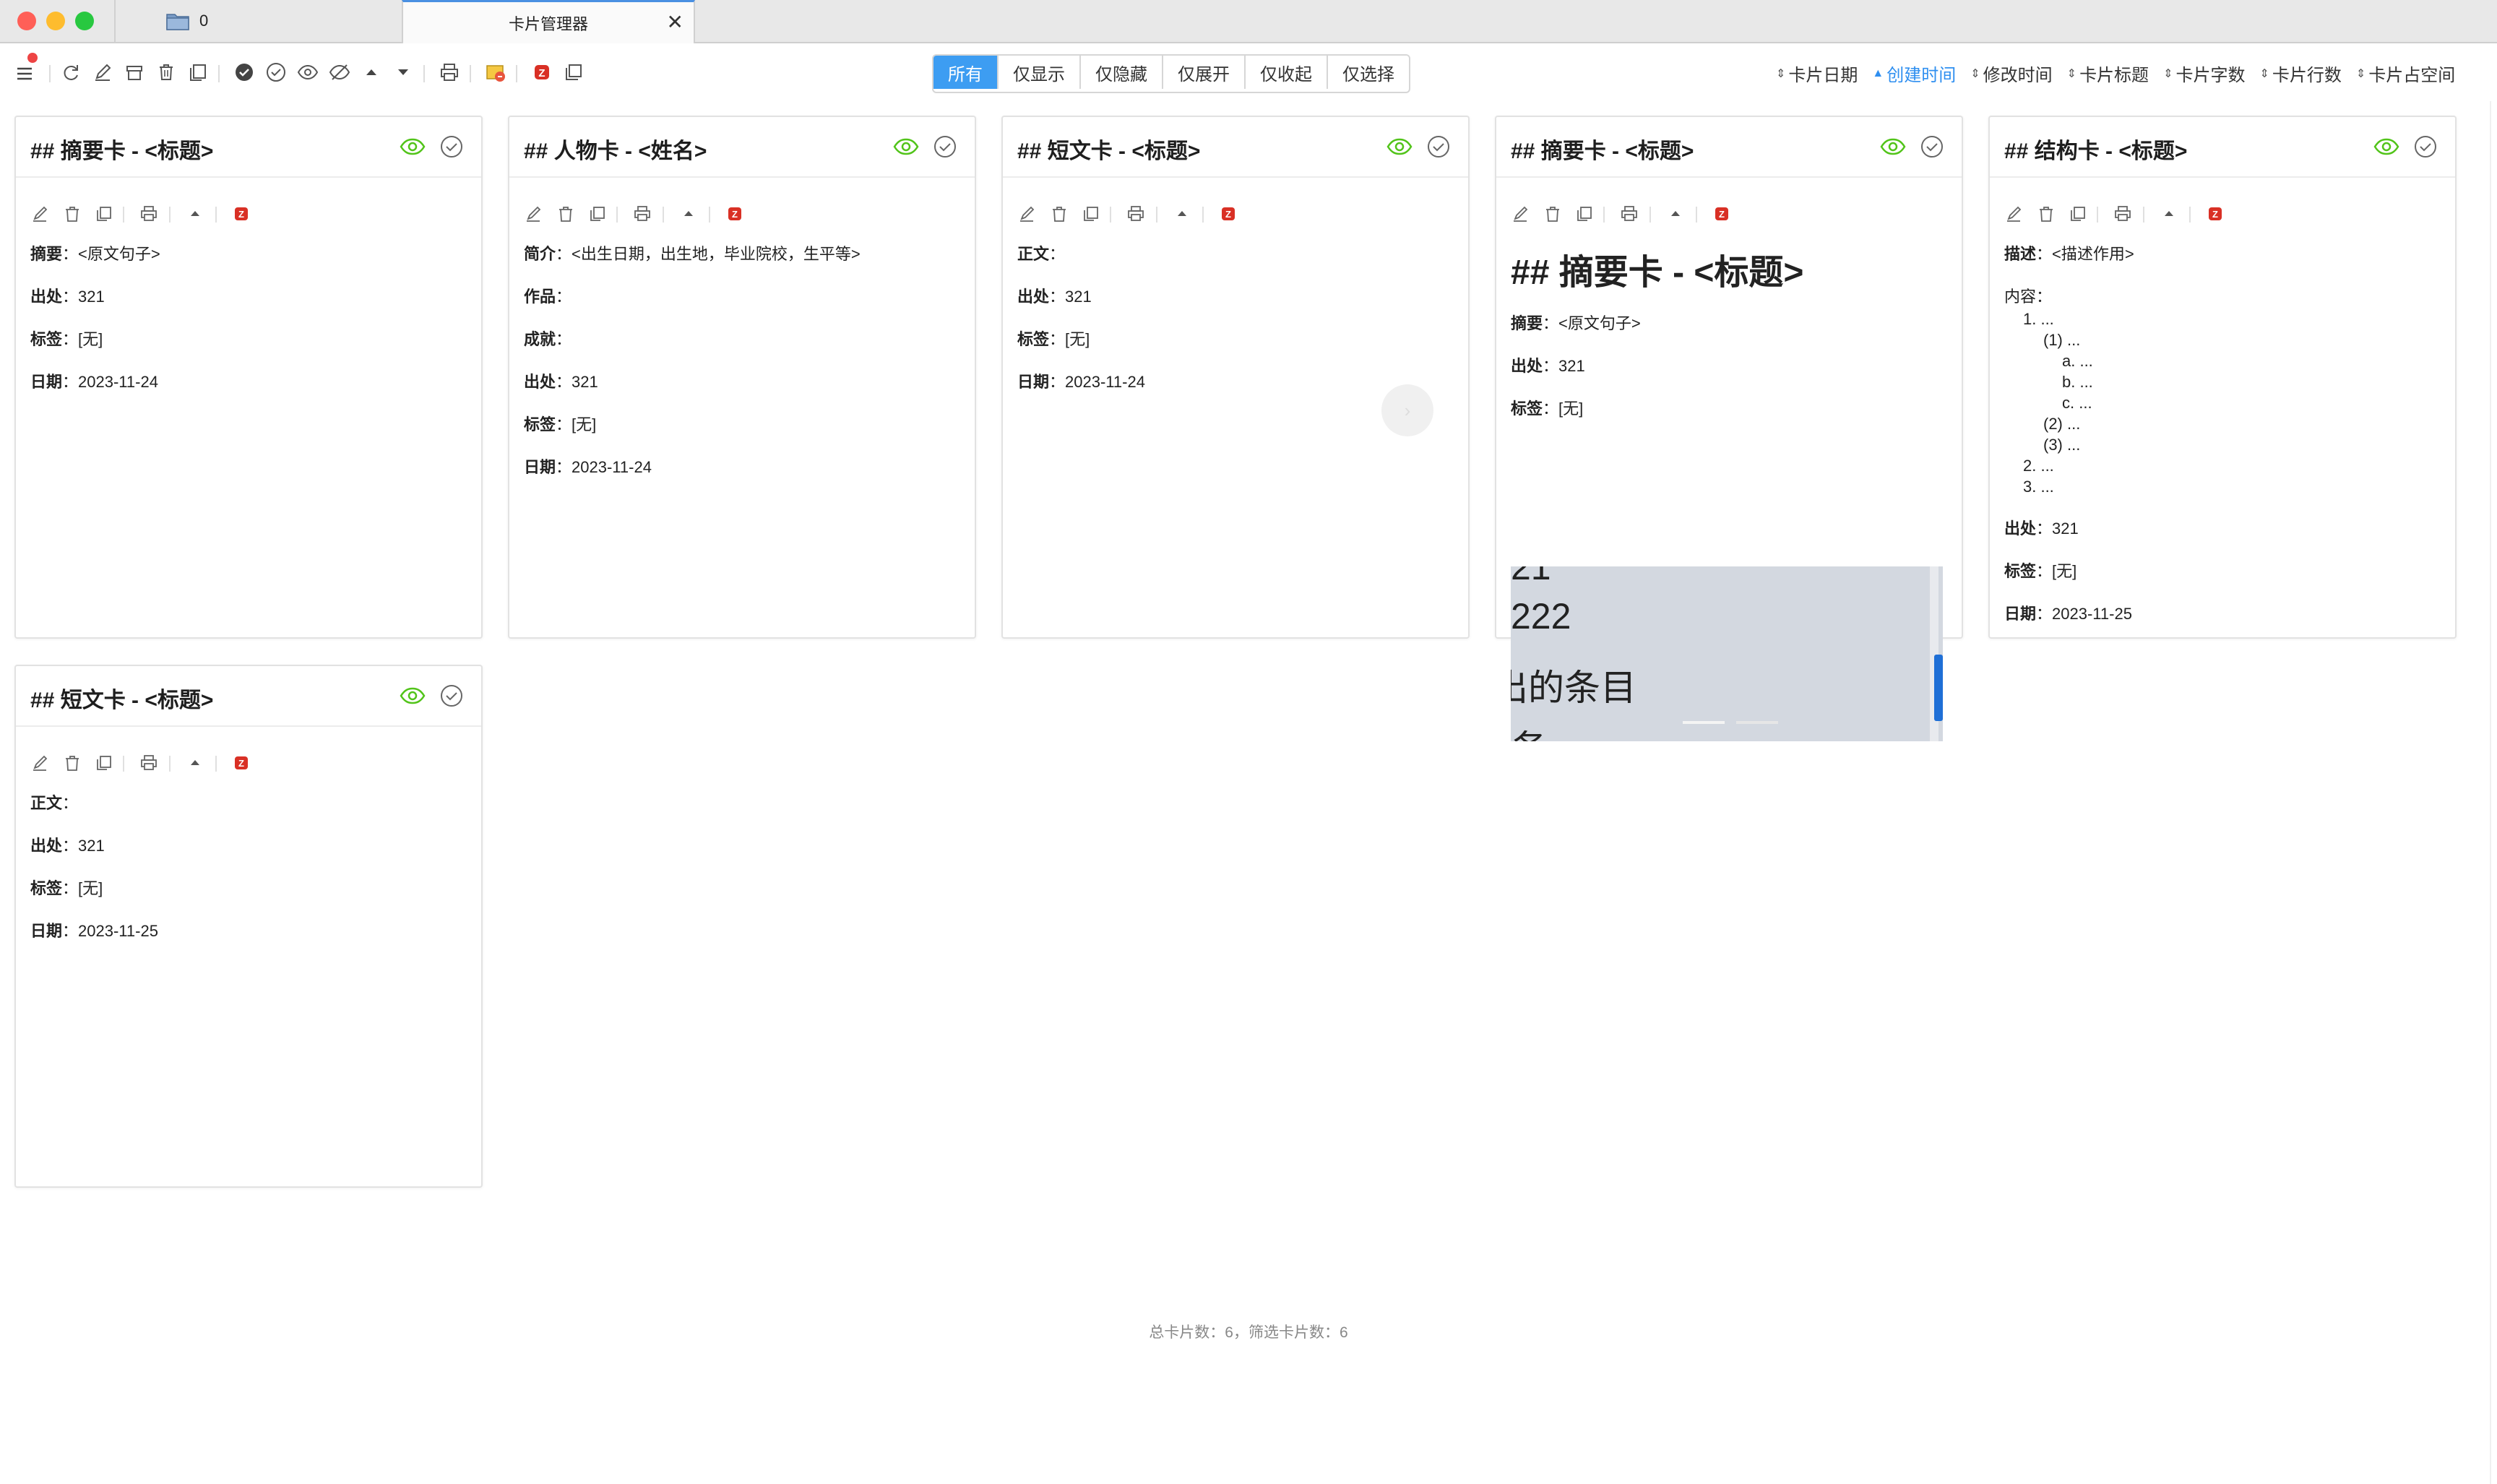 The image size is (2497, 1484). Describe the element at coordinates (2011, 73) in the screenshot. I see `sort-modified-time: ⇕ 修改时间` at that location.